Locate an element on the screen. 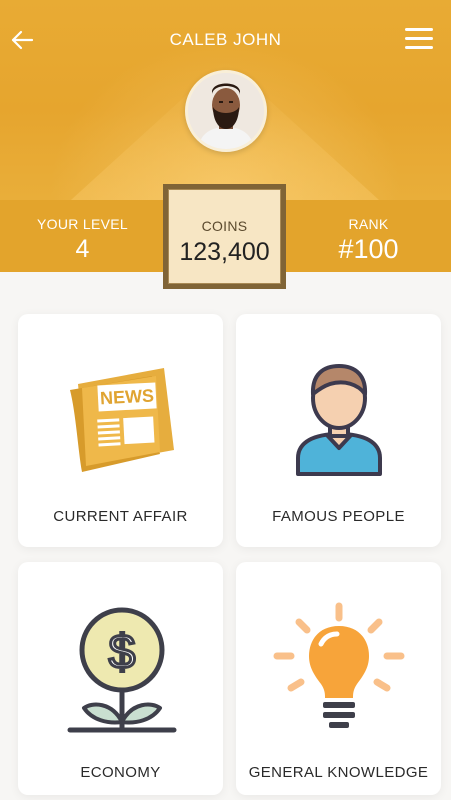  rank-label: RANK is located at coordinates (368, 224).